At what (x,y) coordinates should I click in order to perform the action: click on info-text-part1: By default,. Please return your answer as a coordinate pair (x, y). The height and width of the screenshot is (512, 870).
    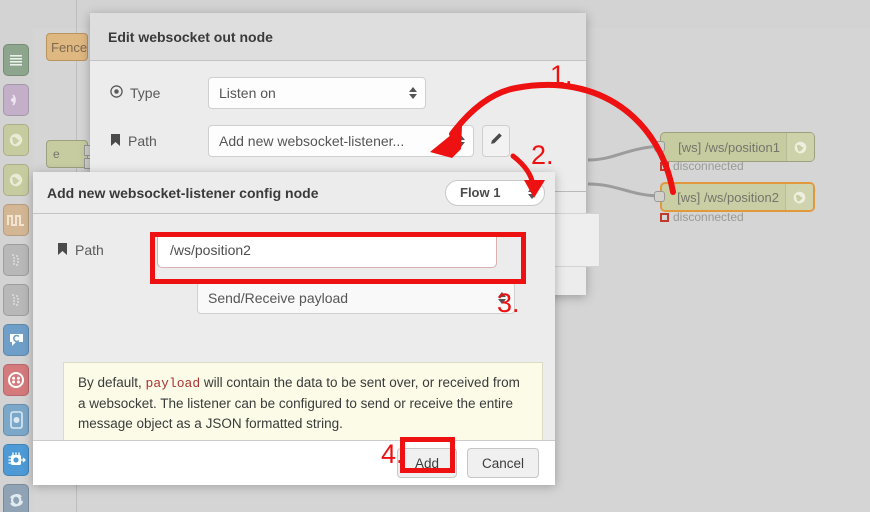
    Looking at the image, I should click on (112, 382).